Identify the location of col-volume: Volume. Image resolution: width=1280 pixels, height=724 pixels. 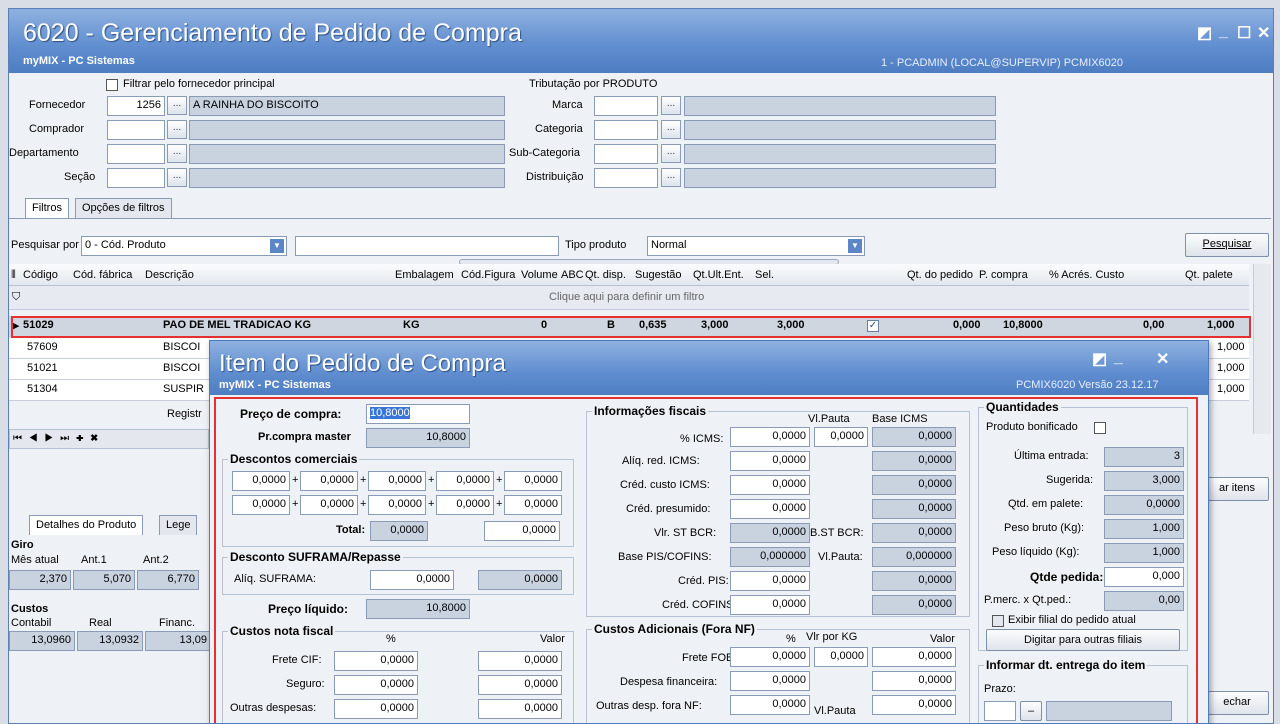
(539, 275).